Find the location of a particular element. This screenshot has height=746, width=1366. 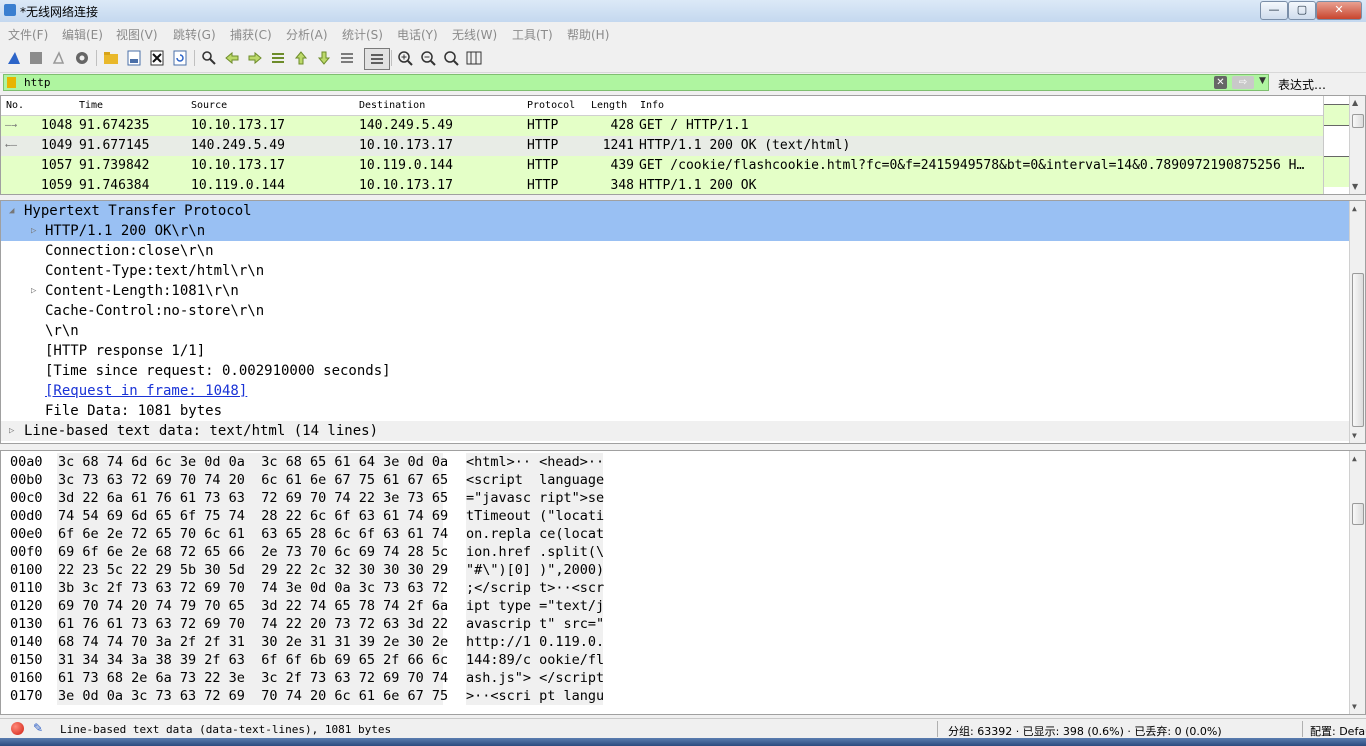

column-header-length: Length is located at coordinates (609, 105).